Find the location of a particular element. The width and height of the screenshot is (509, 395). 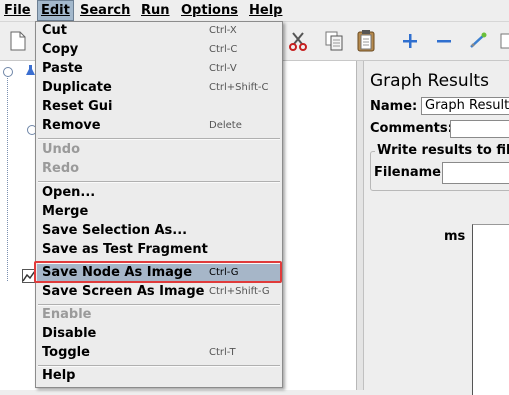

menu-item-label: Redo is located at coordinates (61, 168).